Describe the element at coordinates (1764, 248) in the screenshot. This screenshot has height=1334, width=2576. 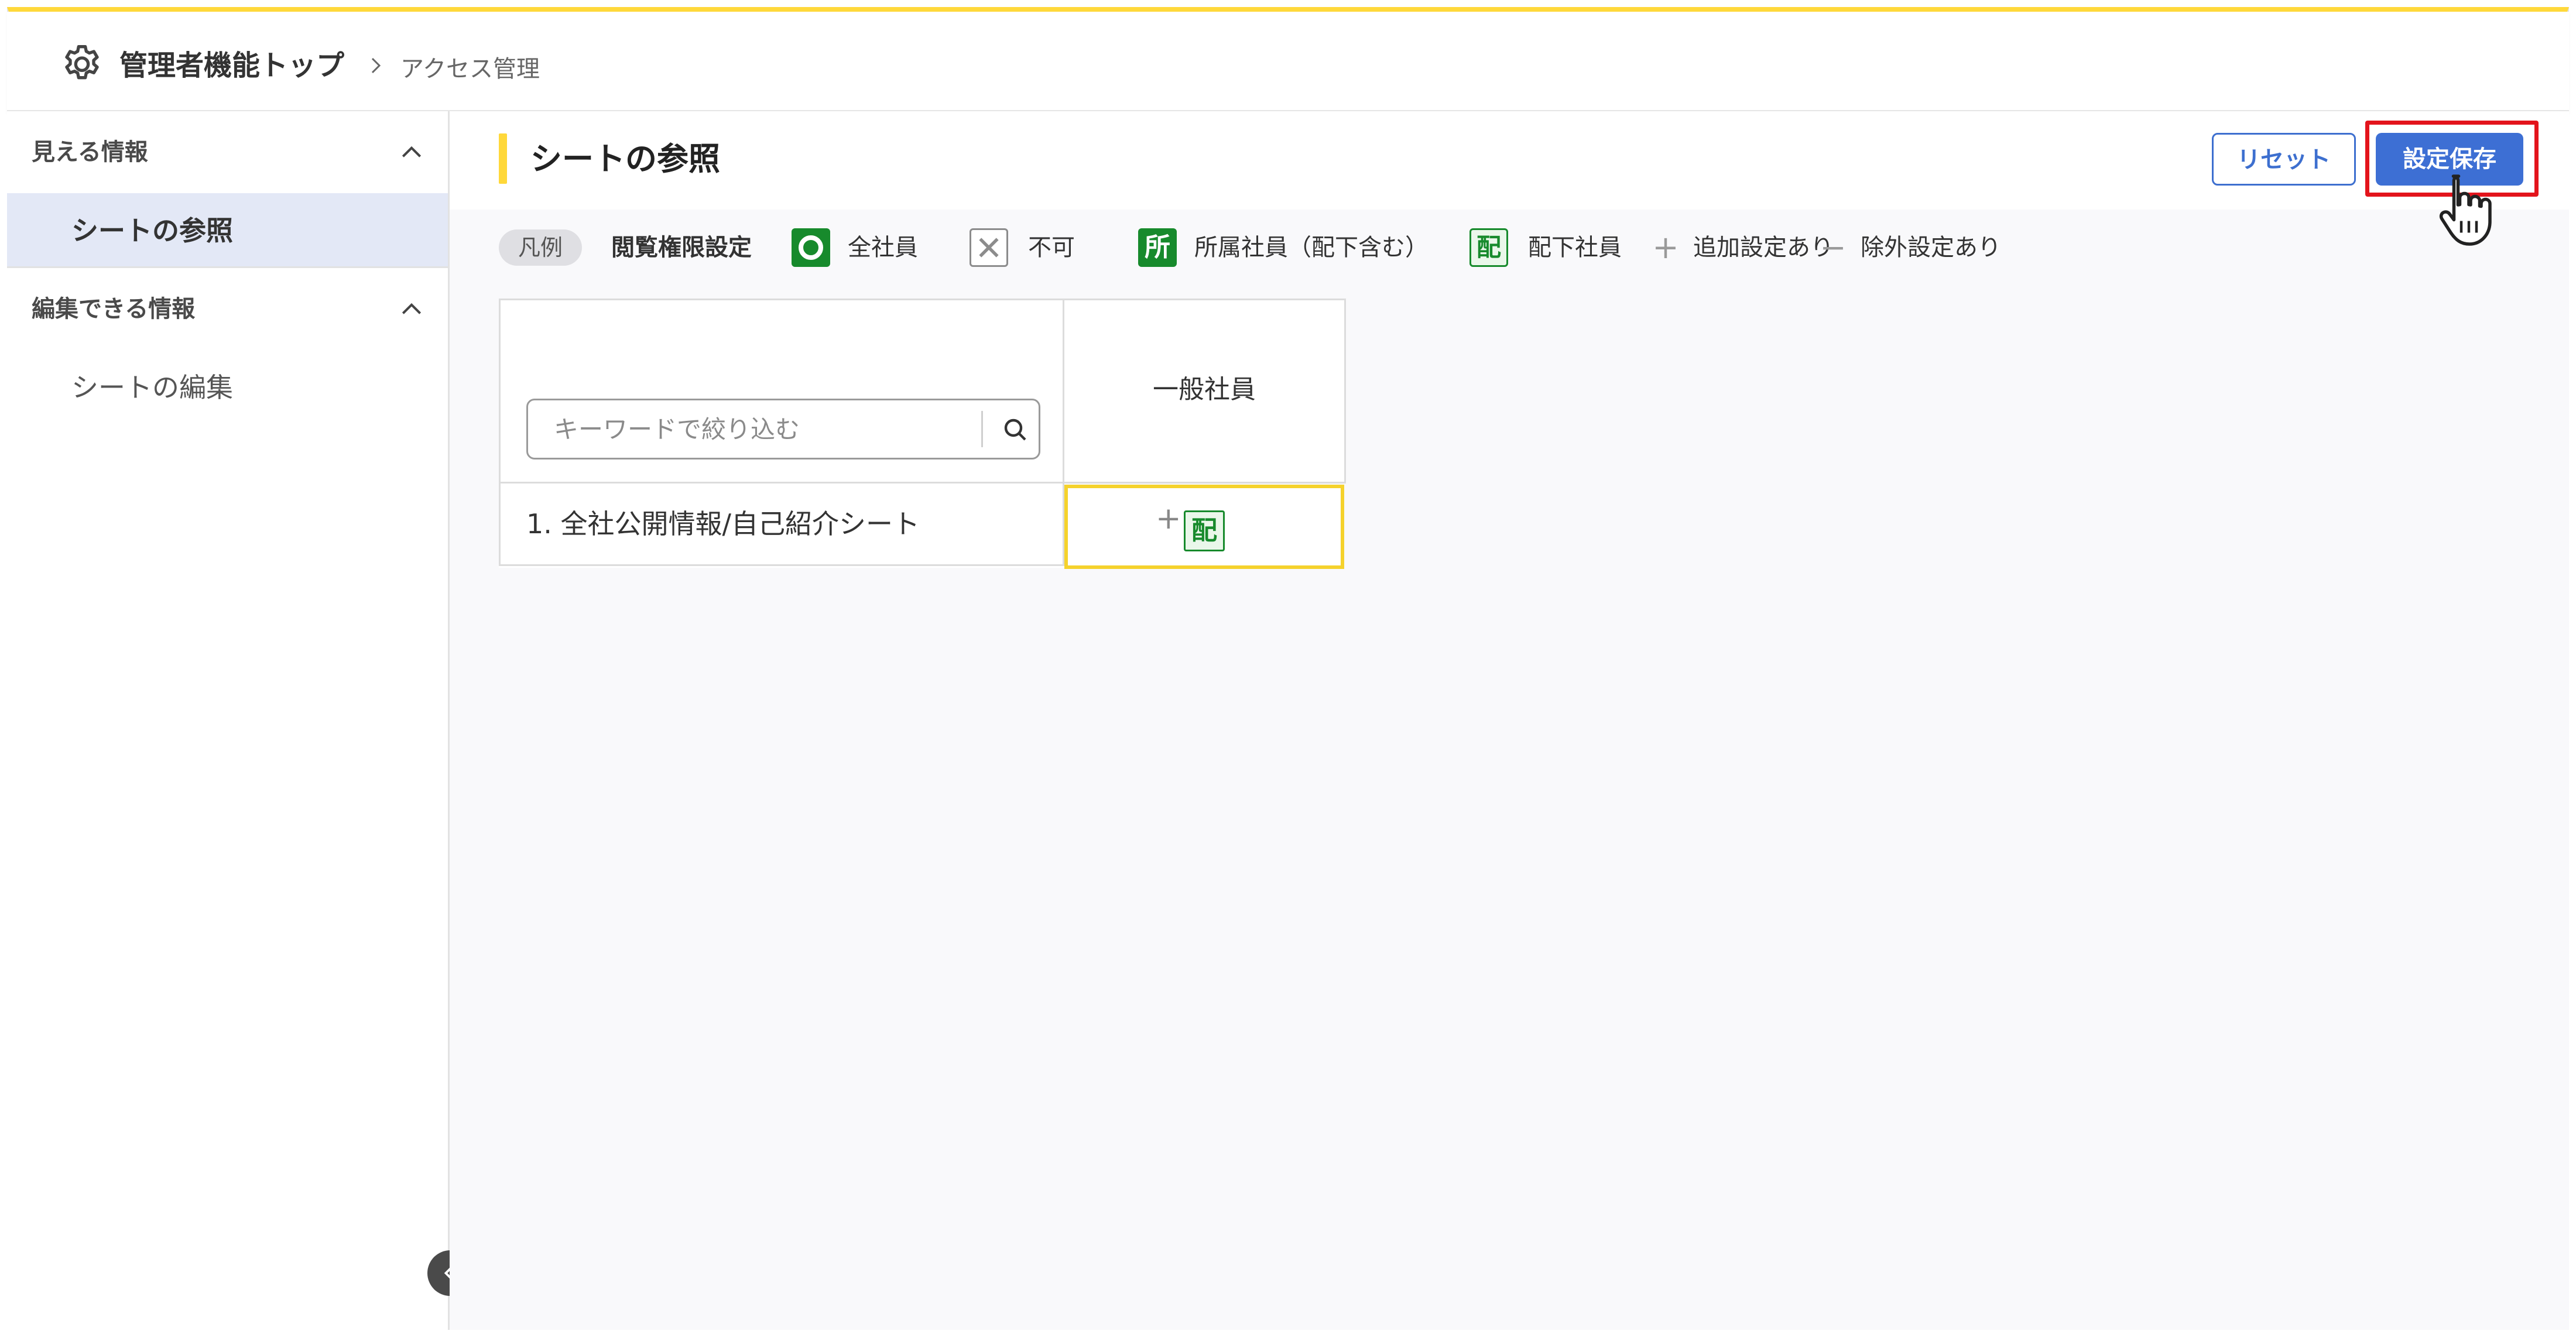
I see `legend-label: 追加設定あり` at that location.